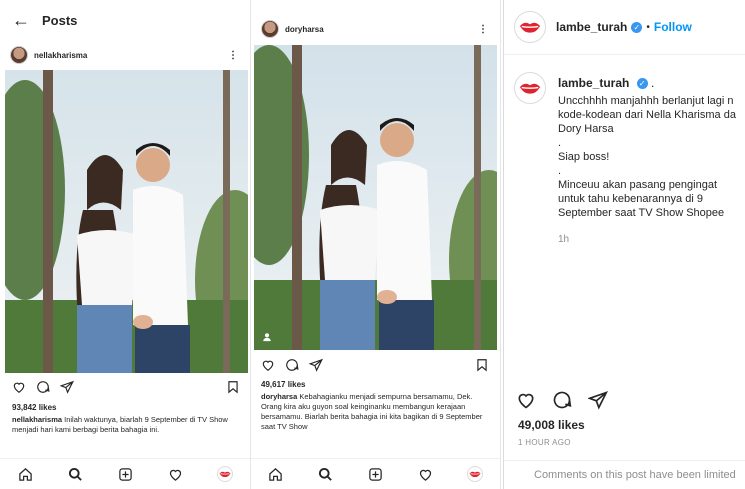 Image resolution: width=745 pixels, height=489 pixels. I want to click on top-bar: ← Posts, so click(125, 20).